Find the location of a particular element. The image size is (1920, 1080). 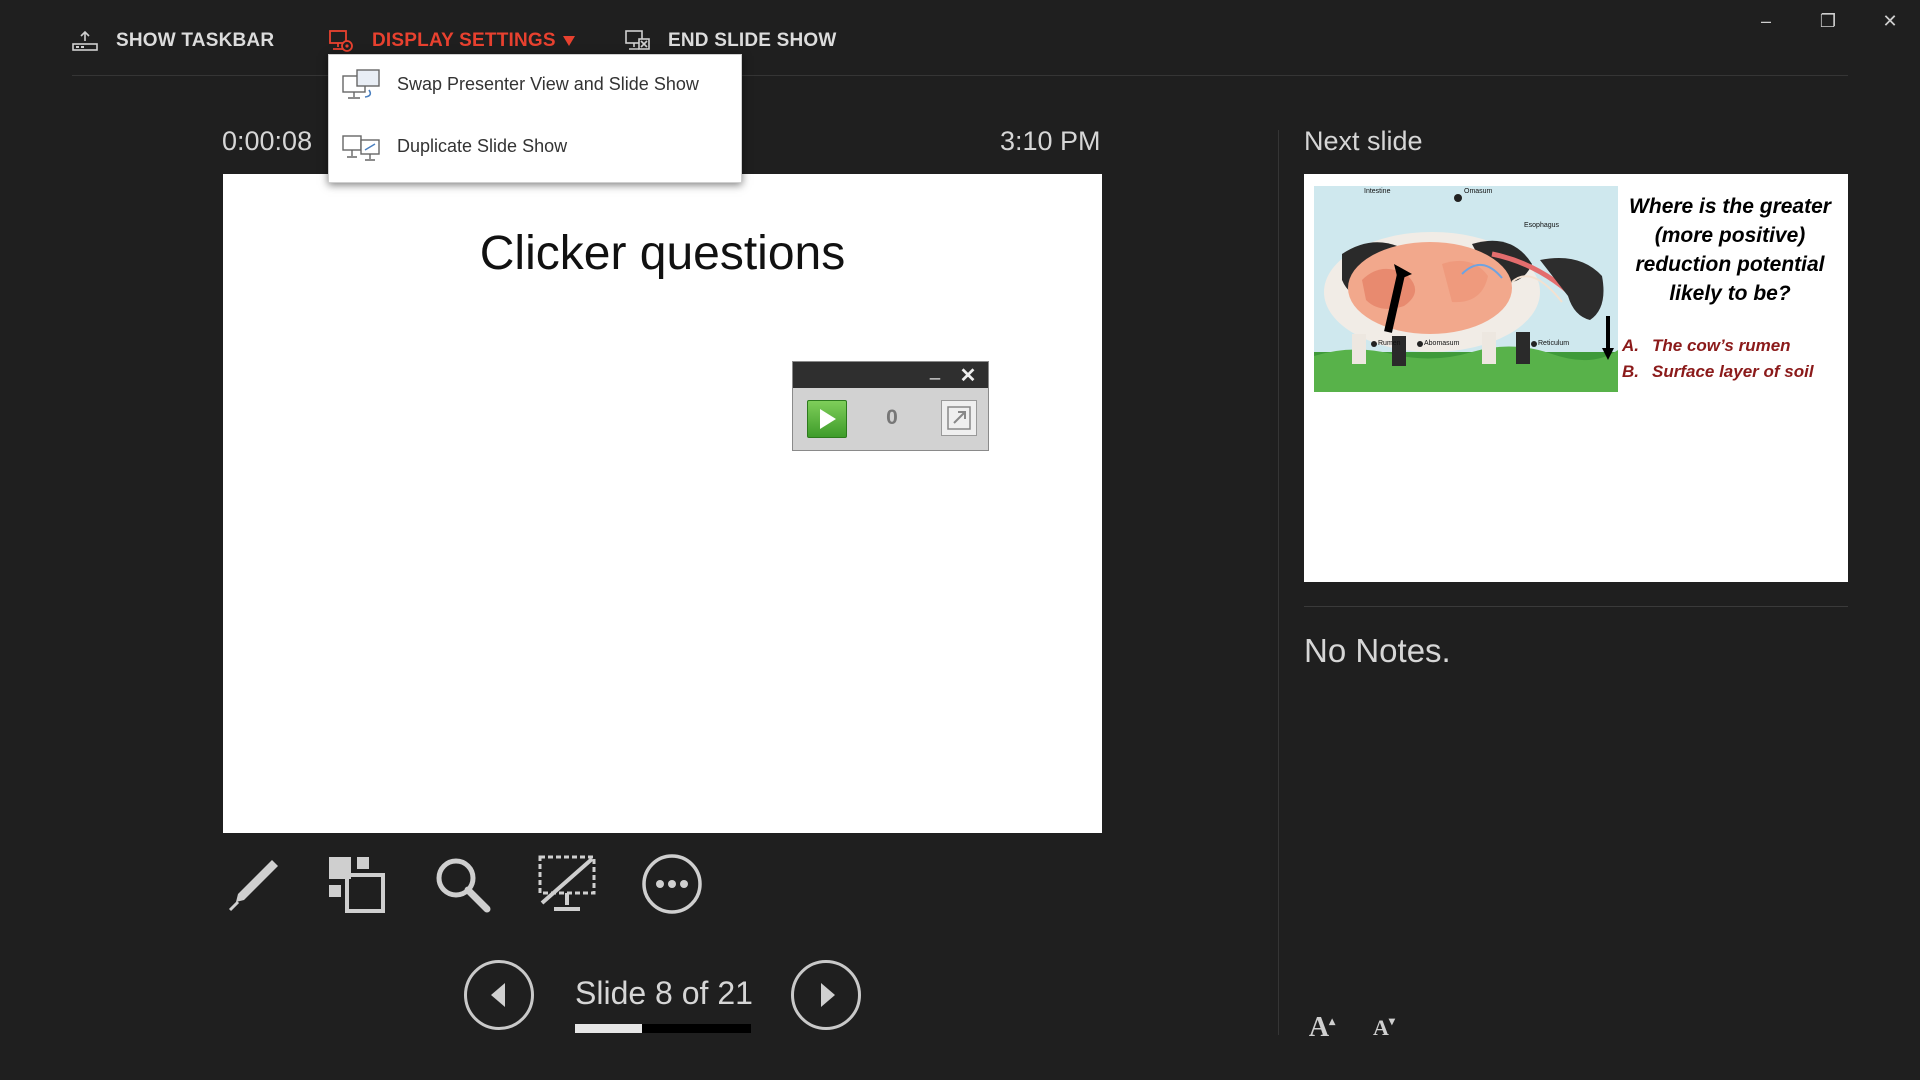

slide-counter: Slide 8 of 21 is located at coordinates (664, 993).